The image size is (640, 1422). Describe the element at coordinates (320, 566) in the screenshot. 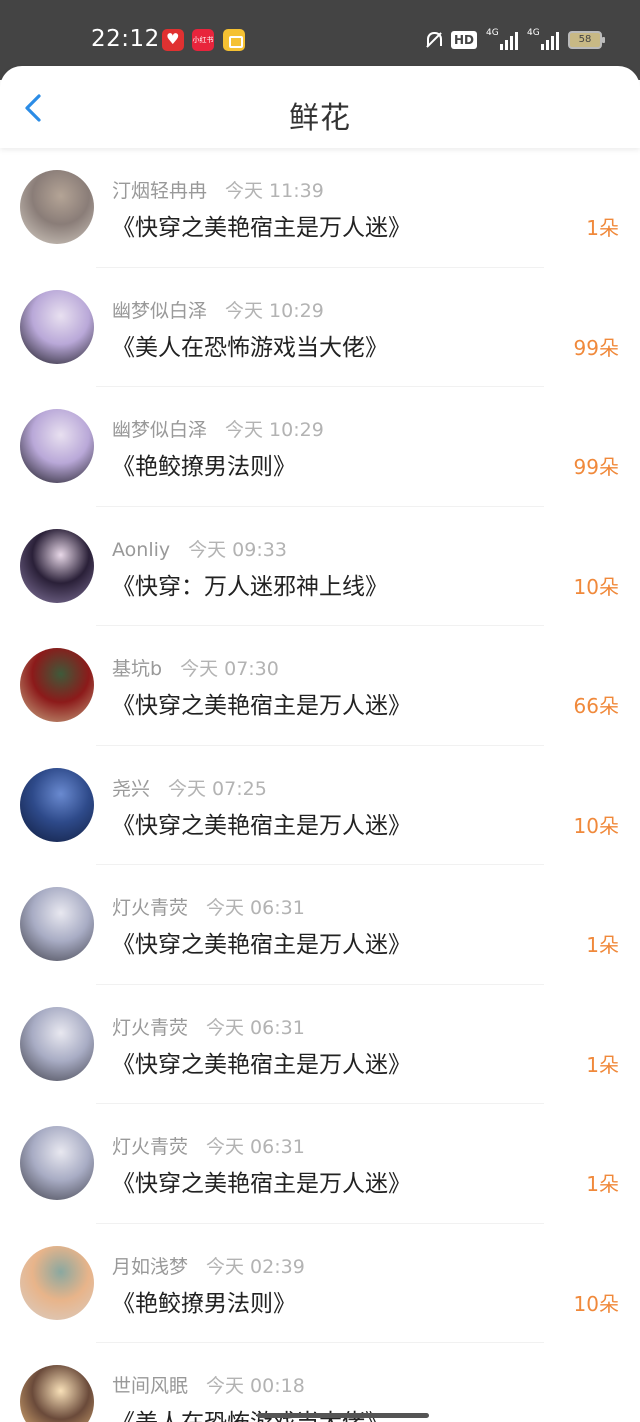

I see `flower-list-item: Aonliy 今天 09:33 《快穿：万人迷邪神上线》 10朵` at that location.